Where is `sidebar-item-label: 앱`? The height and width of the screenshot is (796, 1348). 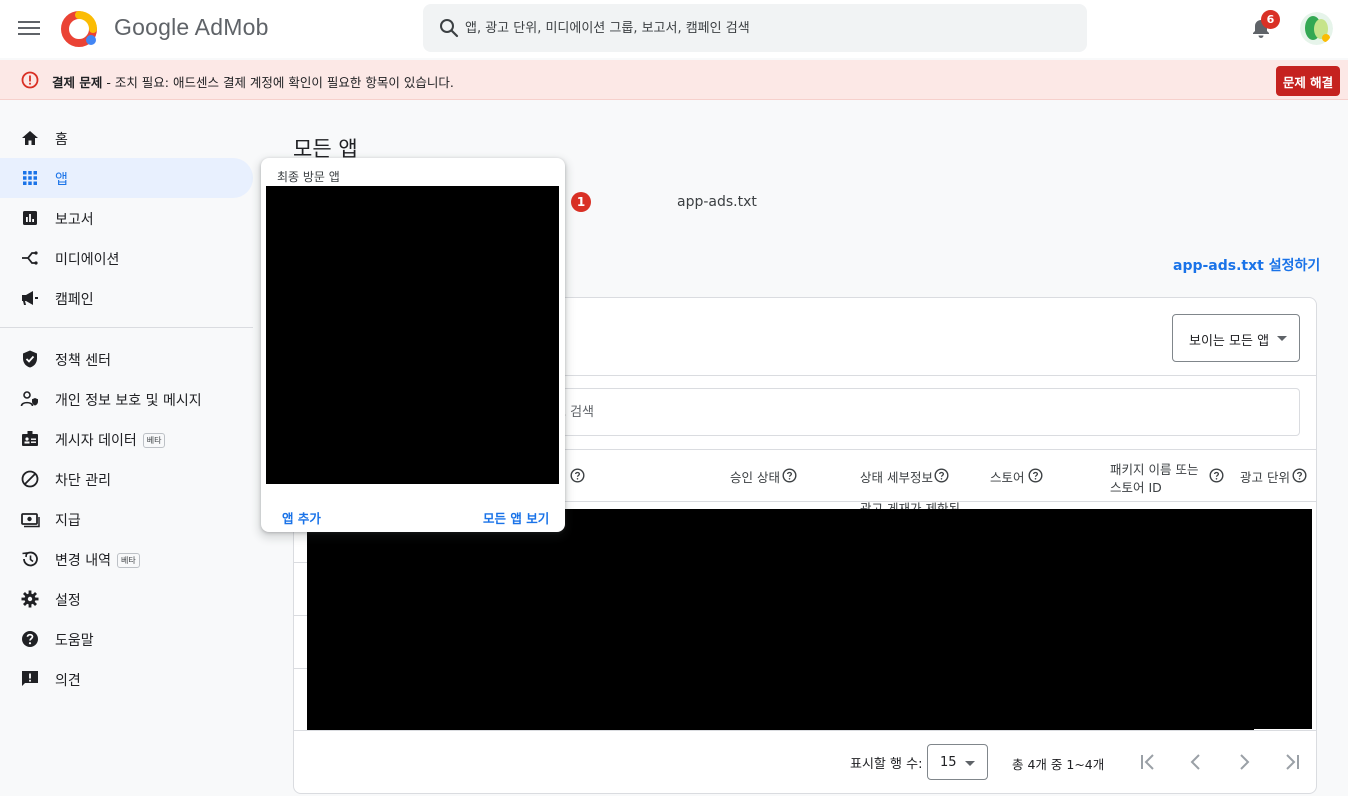
sidebar-item-label: 앱 is located at coordinates (61, 180).